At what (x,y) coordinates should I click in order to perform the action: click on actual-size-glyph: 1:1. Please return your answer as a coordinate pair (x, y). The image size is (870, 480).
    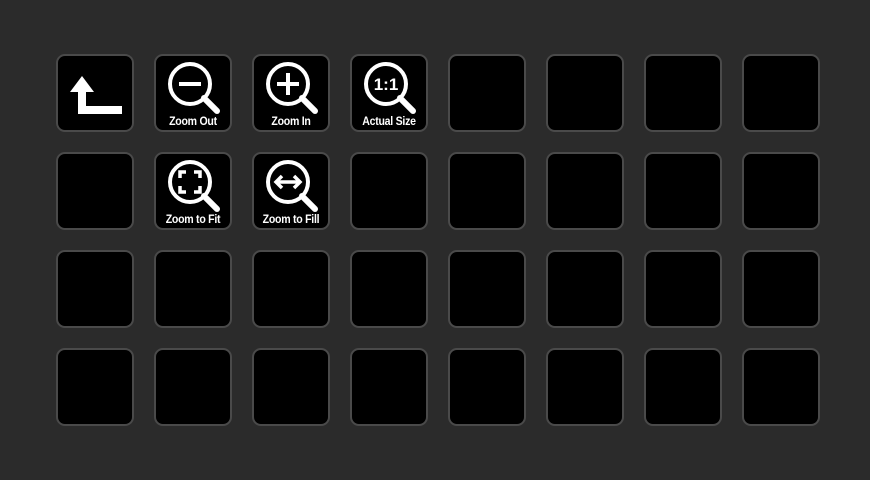
    Looking at the image, I should click on (386, 84).